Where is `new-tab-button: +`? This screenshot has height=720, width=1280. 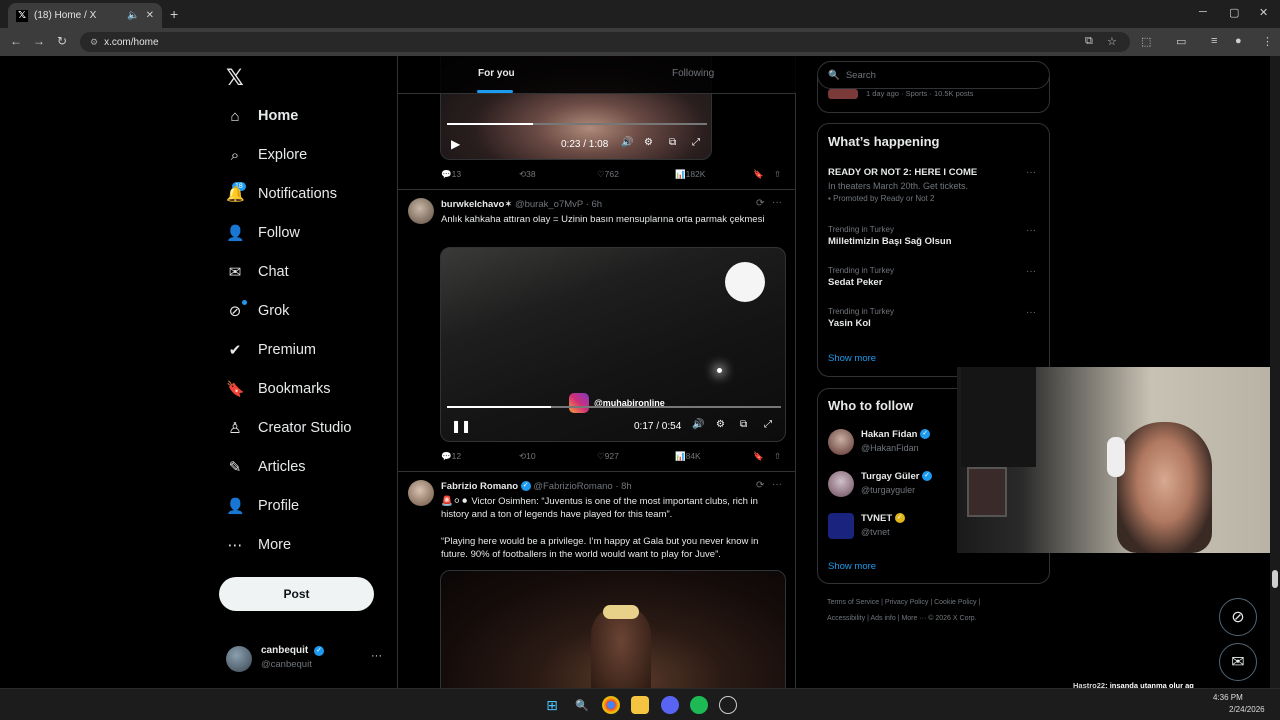
new-tab-button: + is located at coordinates (174, 14).